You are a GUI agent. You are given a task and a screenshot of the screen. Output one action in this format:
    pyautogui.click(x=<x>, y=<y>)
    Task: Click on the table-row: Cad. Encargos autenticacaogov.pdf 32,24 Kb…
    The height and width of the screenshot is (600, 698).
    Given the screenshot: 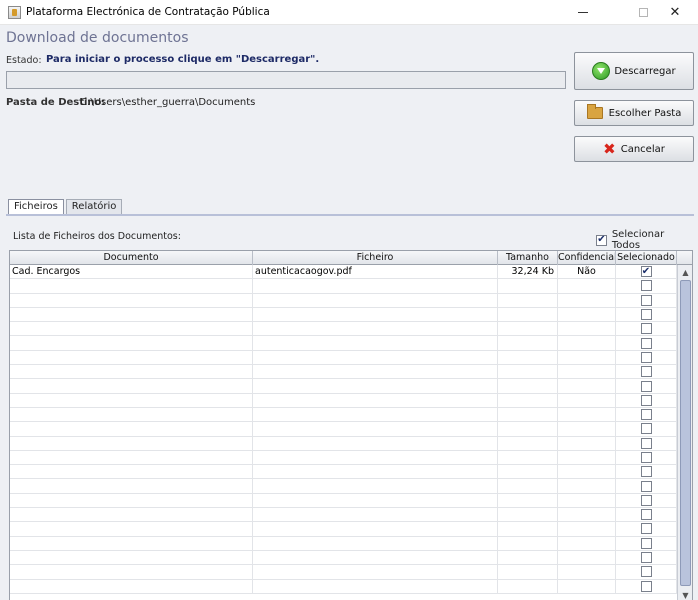 What is the action you would take?
    pyautogui.click(x=343, y=272)
    